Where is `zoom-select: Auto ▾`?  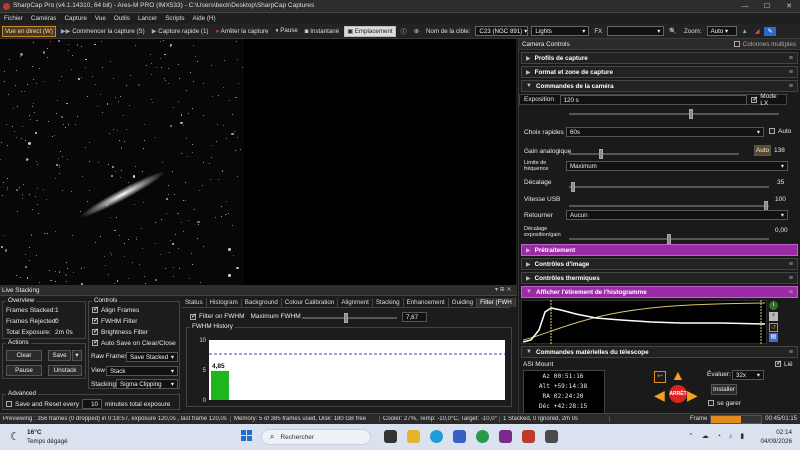 zoom-select: Auto ▾ is located at coordinates (721, 31).